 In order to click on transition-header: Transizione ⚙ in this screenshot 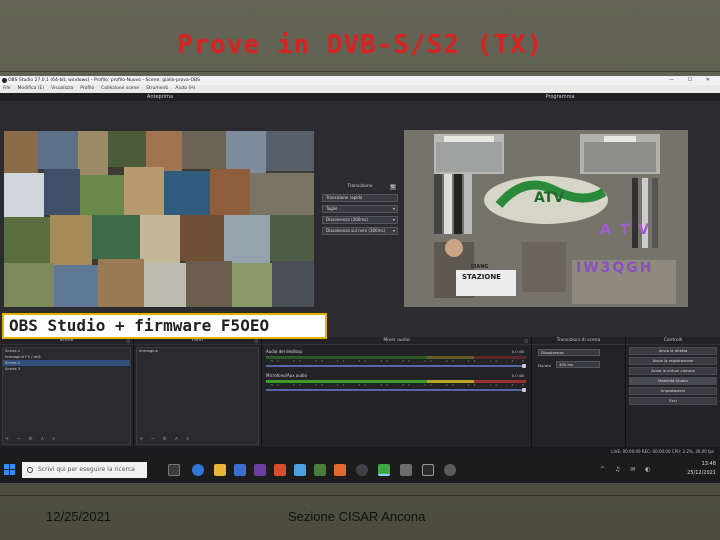, I will do `click(360, 187)`.